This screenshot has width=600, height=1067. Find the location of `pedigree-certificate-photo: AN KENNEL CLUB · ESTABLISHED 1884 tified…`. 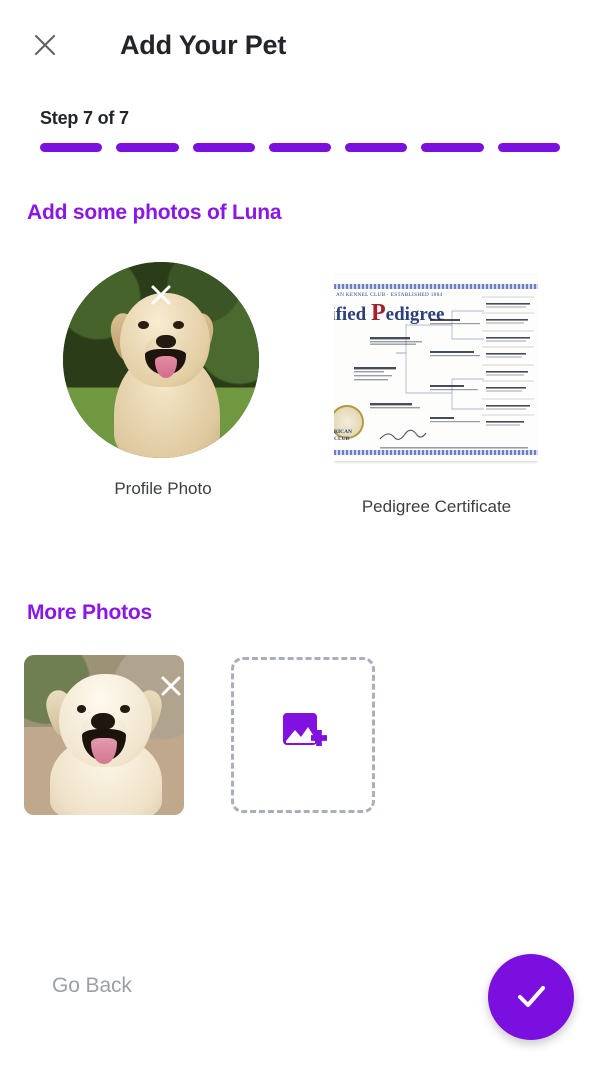

pedigree-certificate-photo: AN KENNEL CLUB · ESTABLISHED 1884 tified… is located at coordinates (436, 367).